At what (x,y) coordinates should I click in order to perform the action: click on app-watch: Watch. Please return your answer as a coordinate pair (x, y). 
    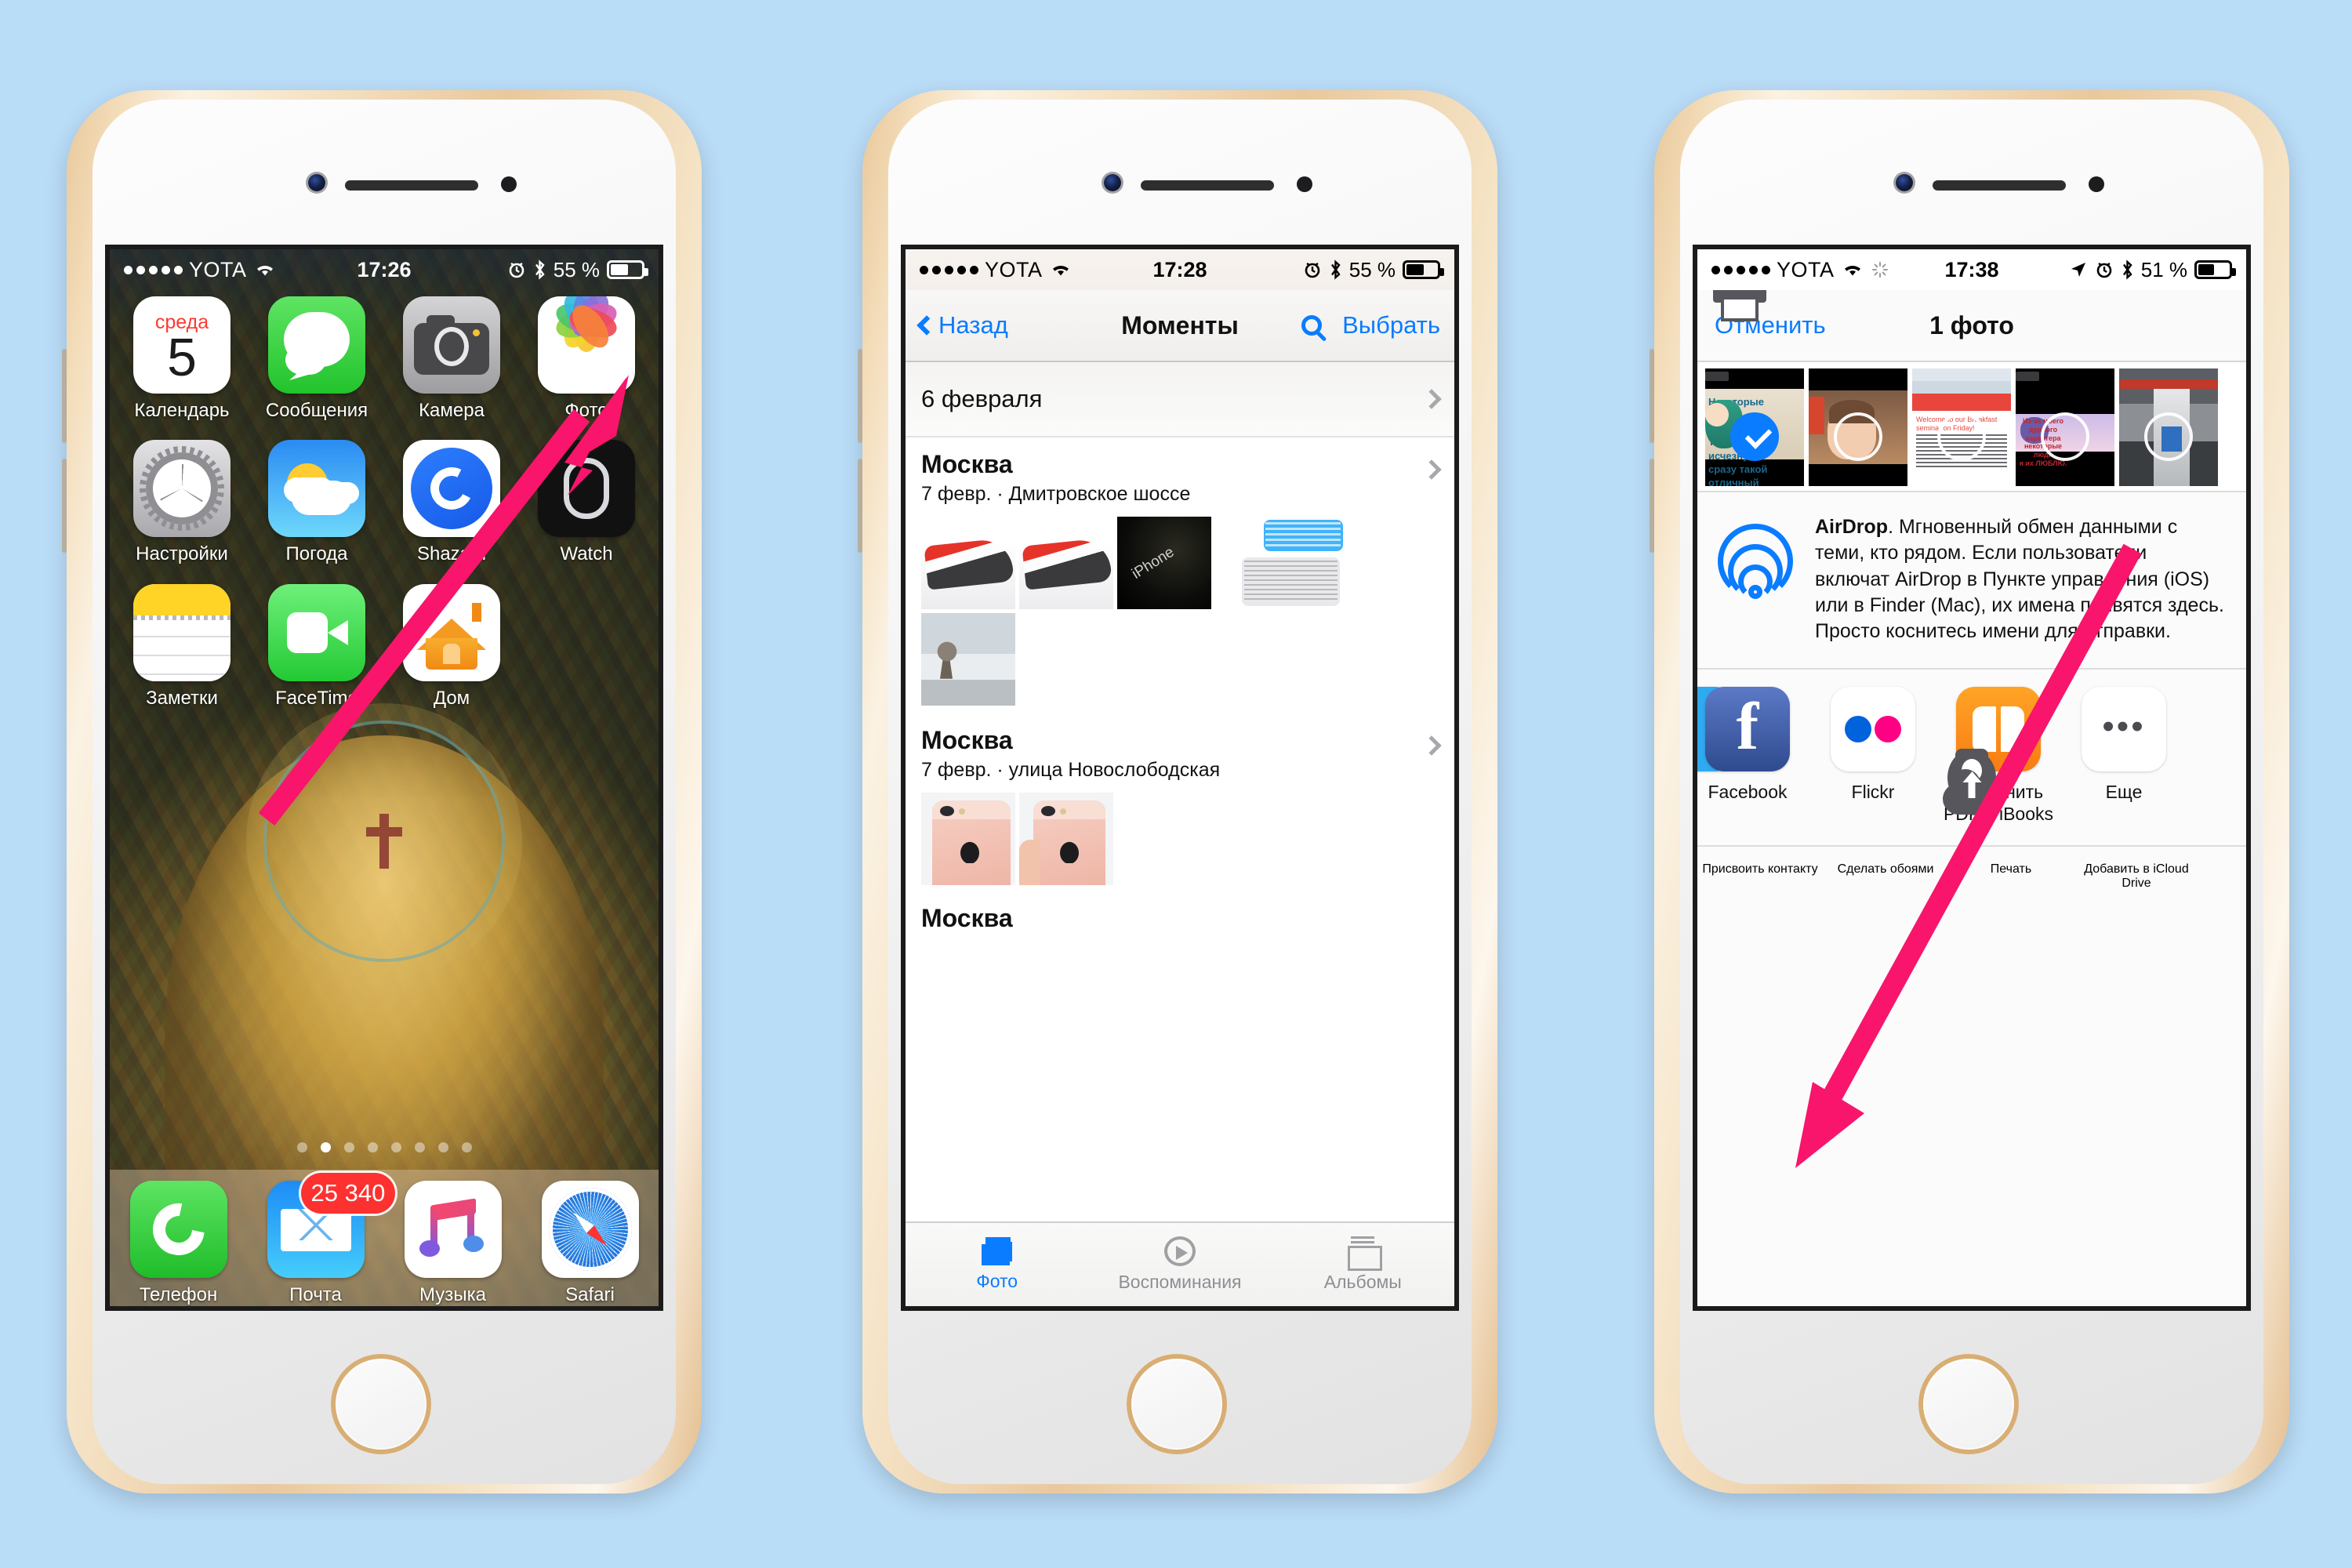
    Looking at the image, I should click on (586, 502).